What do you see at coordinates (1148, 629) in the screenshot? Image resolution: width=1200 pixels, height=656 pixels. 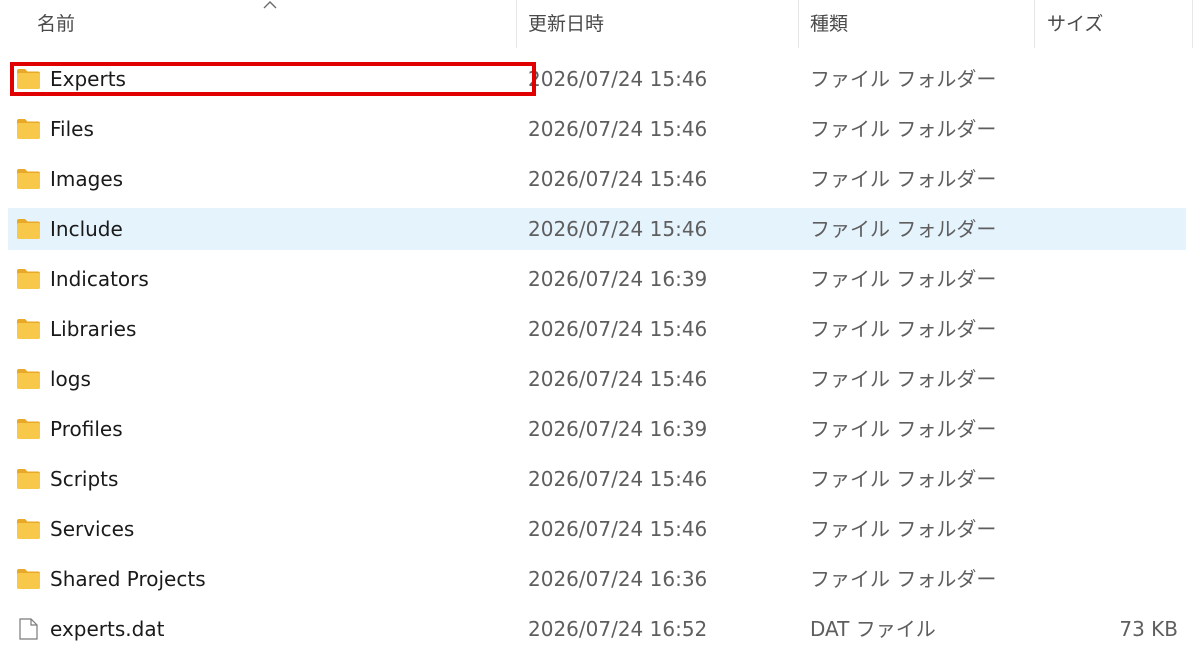 I see `file-size: 73 KB` at bounding box center [1148, 629].